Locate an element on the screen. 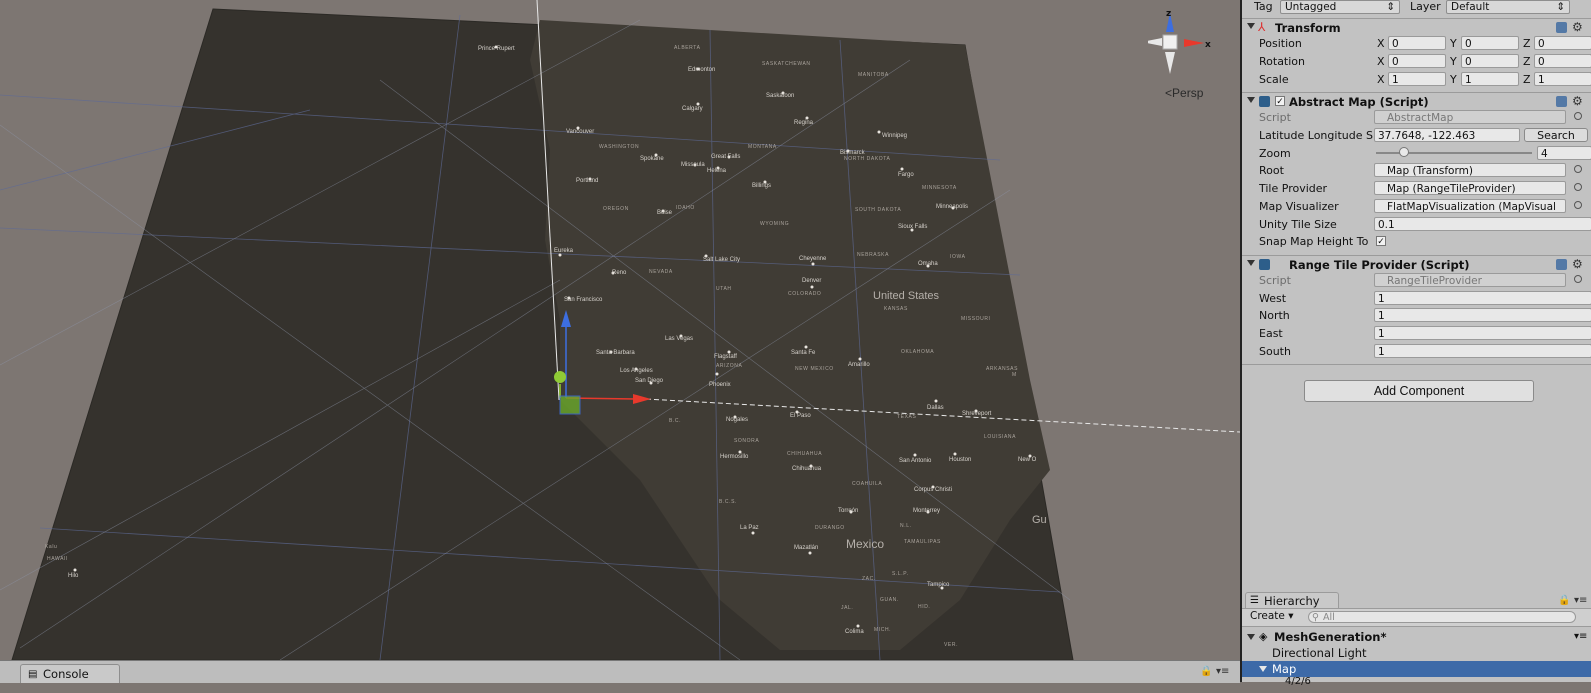 The image size is (1591, 693). position-x-field: 0 is located at coordinates (1417, 43).